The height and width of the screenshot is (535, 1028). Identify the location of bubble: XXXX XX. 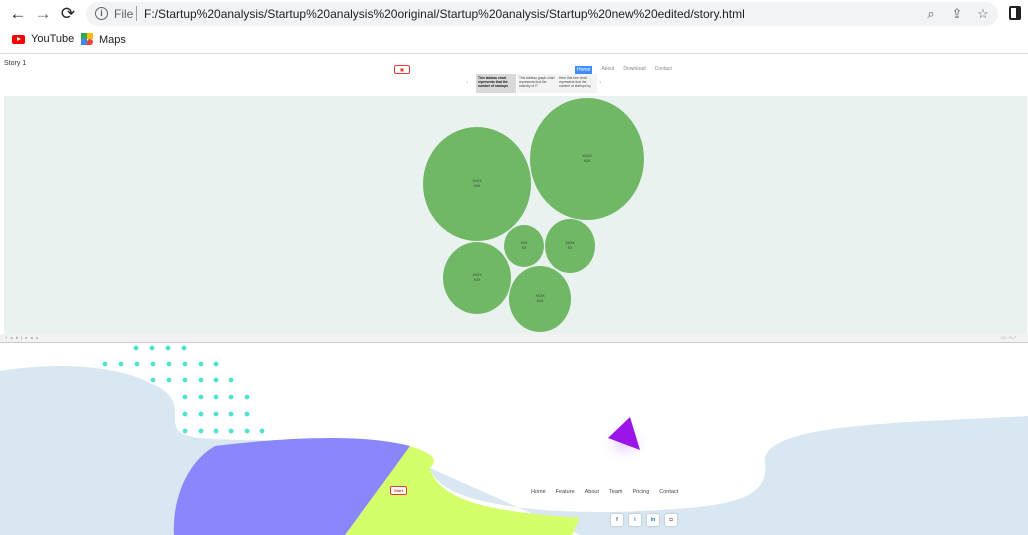
(570, 246).